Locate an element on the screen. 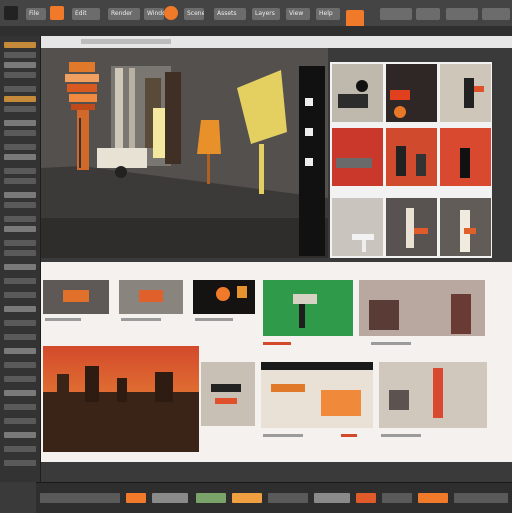 The image size is (512, 513). tool-bake is located at coordinates (20, 243).